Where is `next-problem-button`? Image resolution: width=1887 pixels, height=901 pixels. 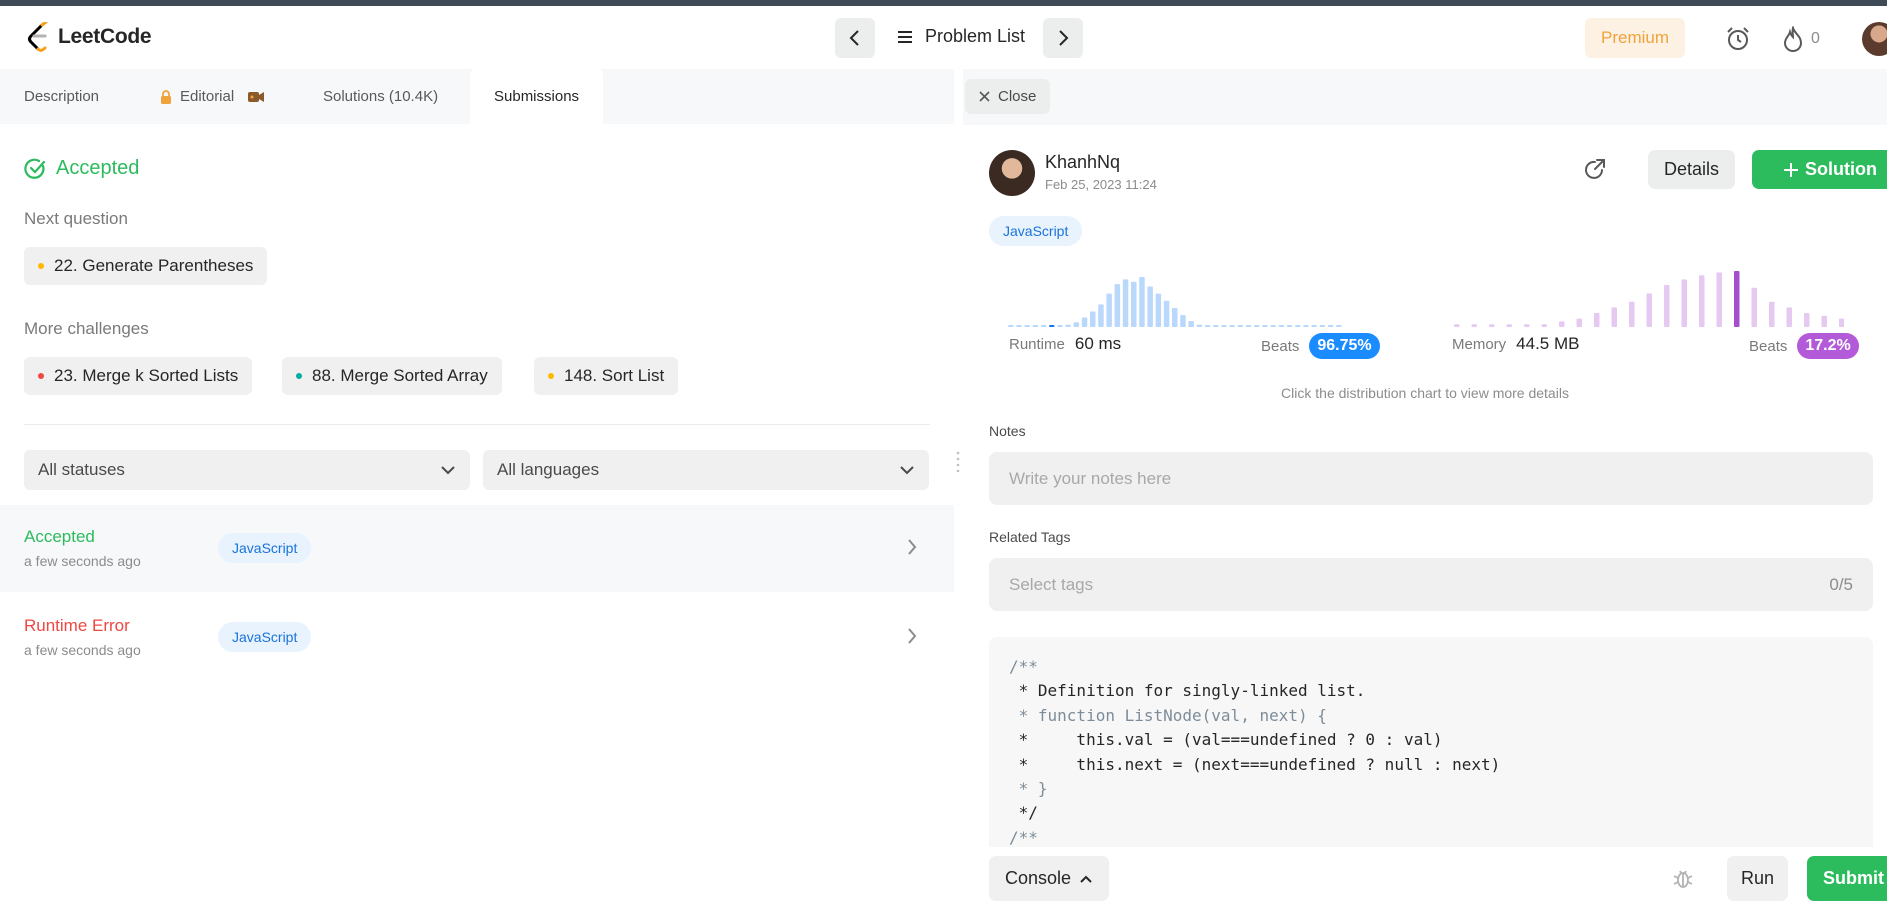 next-problem-button is located at coordinates (1063, 38).